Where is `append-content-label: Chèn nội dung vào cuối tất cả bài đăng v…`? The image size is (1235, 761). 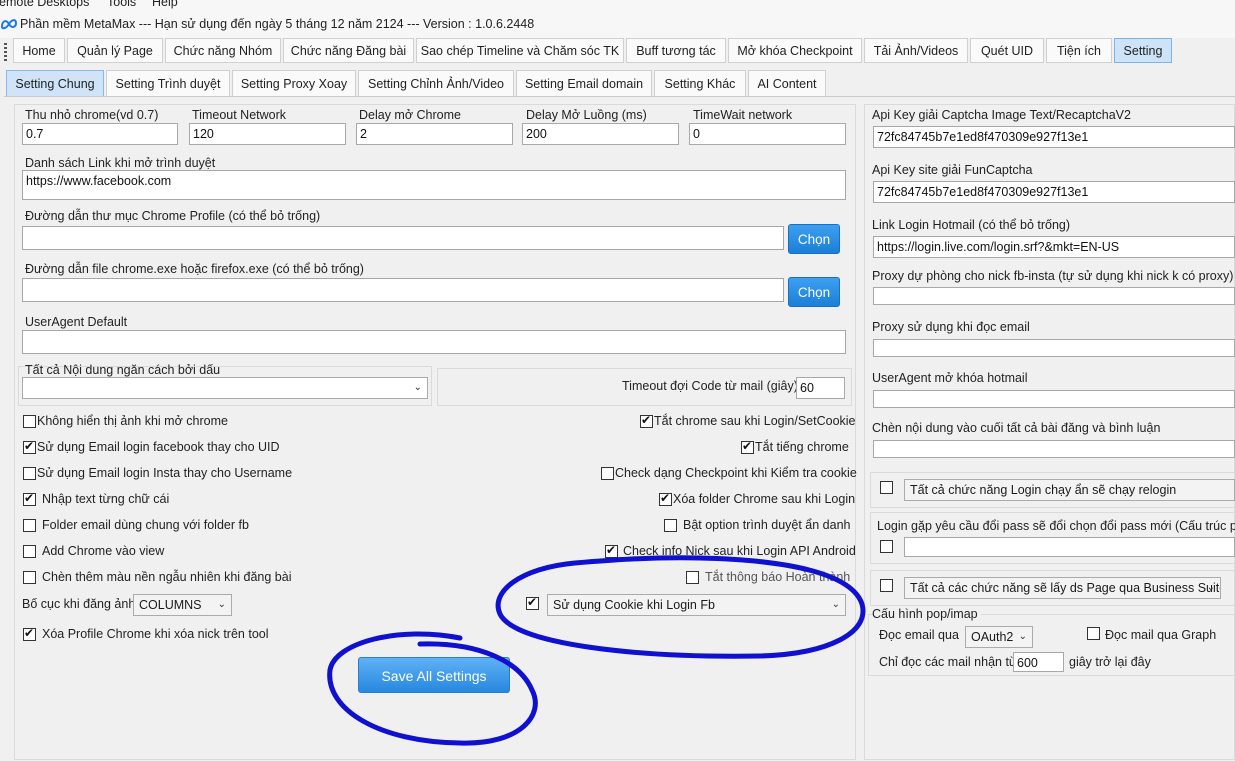 append-content-label: Chèn nội dung vào cuối tất cả bài đăng v… is located at coordinates (1016, 428).